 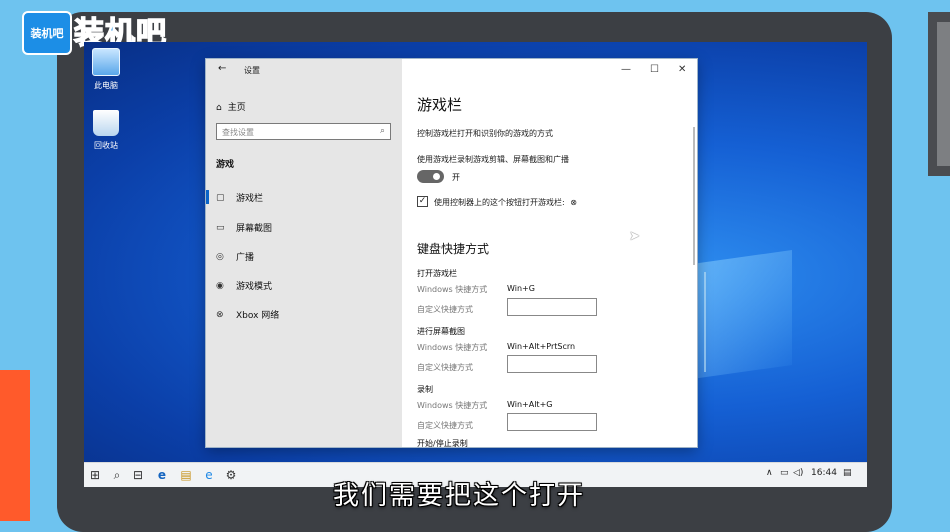 What do you see at coordinates (436, 176) in the screenshot?
I see `toggle-knob` at bounding box center [436, 176].